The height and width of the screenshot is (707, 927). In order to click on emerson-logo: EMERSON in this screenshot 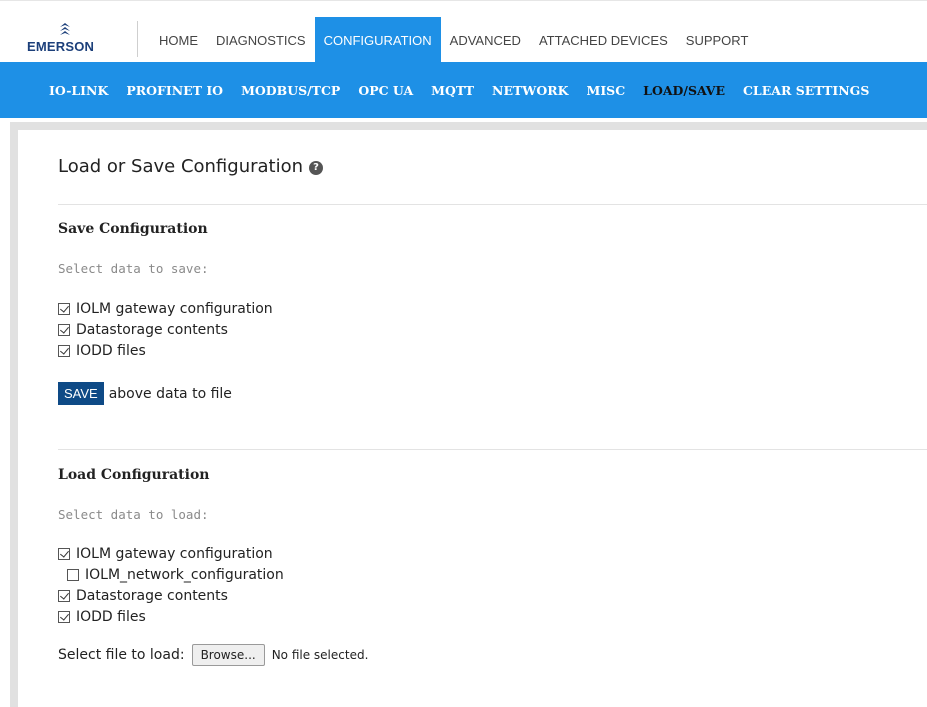, I will do `click(74, 39)`.